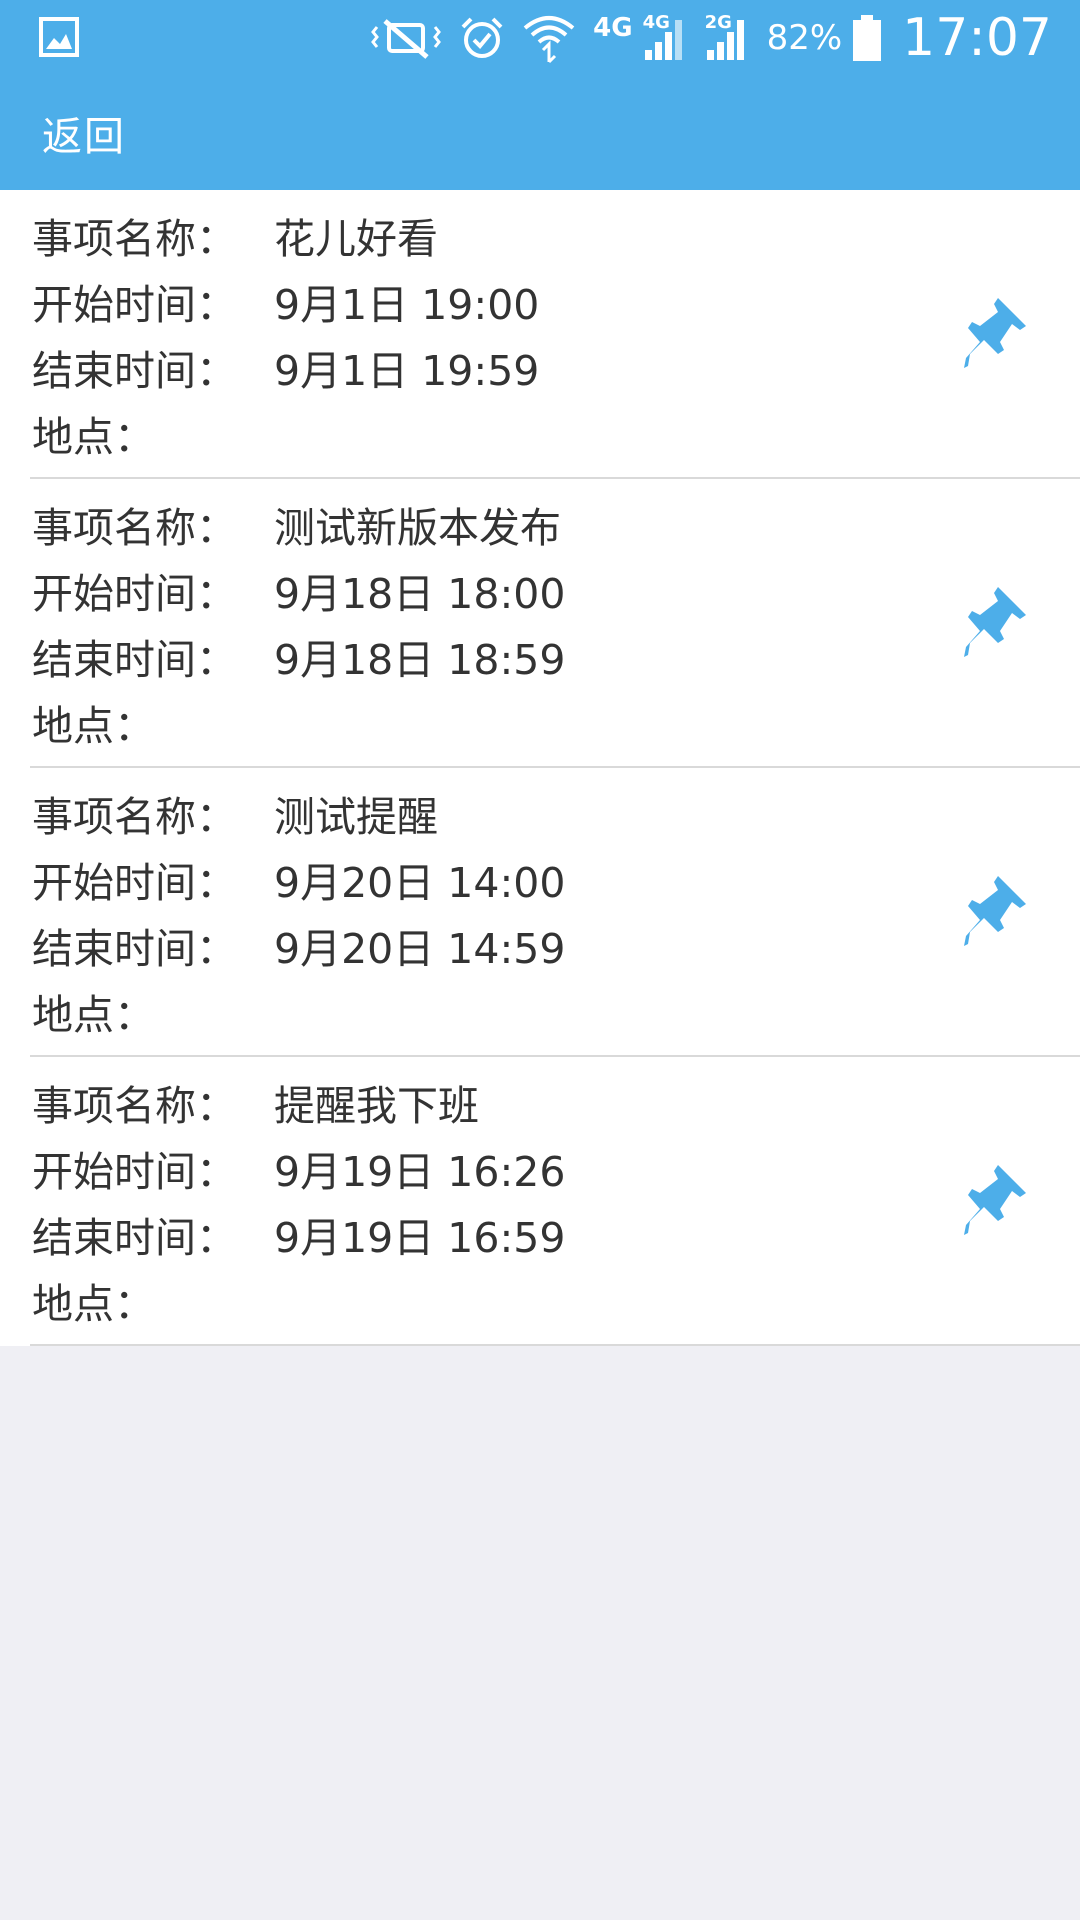 The image size is (1080, 1920). I want to click on back-button: 返回, so click(84, 133).